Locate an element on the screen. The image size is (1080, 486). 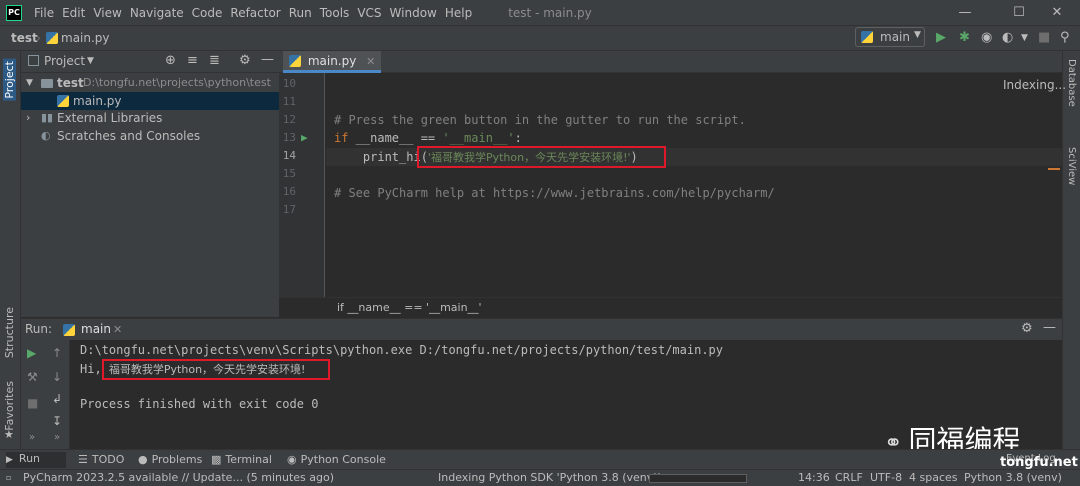
run-gutter-icon: ▶ is located at coordinates (304, 137).